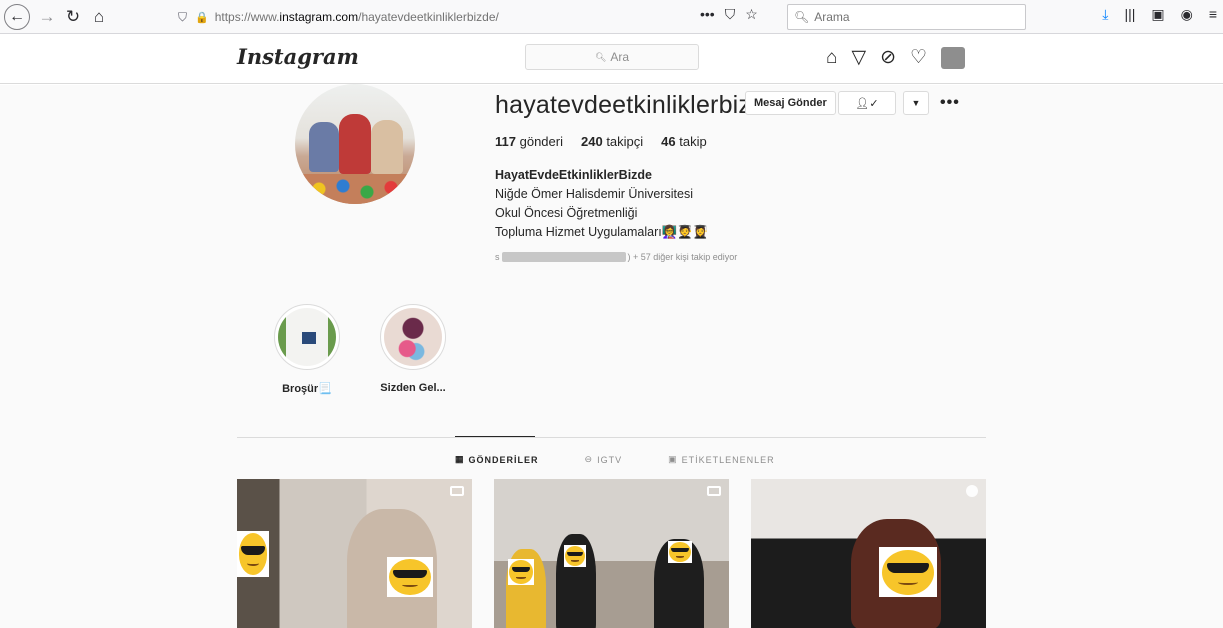  Describe the element at coordinates (497, 459) in the screenshot. I see `tab-posts: ▦ GÖNDERİLER` at that location.